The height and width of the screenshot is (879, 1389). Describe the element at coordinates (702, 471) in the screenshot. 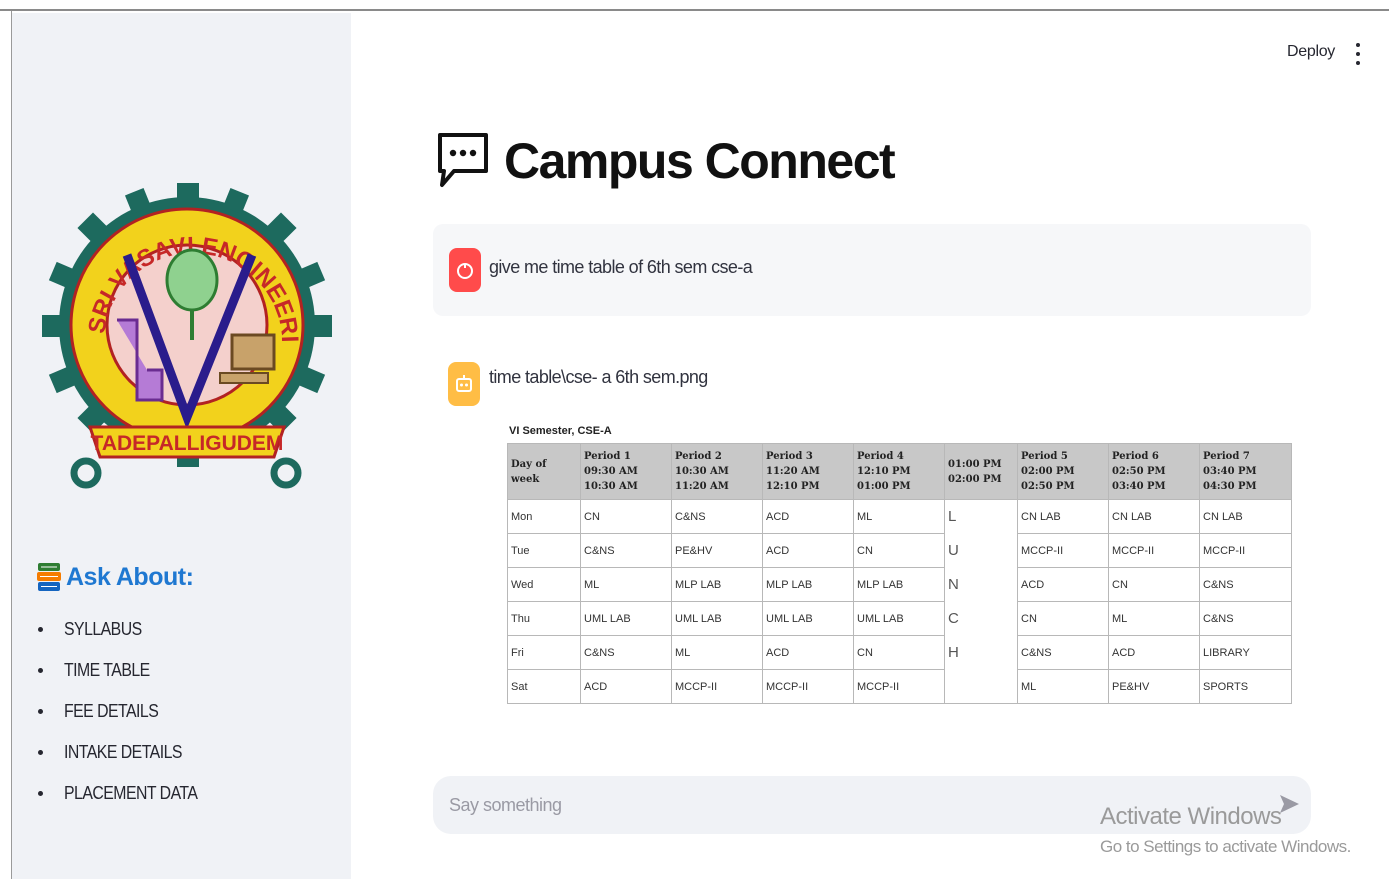

I see `header-line: 10:30 AM` at that location.